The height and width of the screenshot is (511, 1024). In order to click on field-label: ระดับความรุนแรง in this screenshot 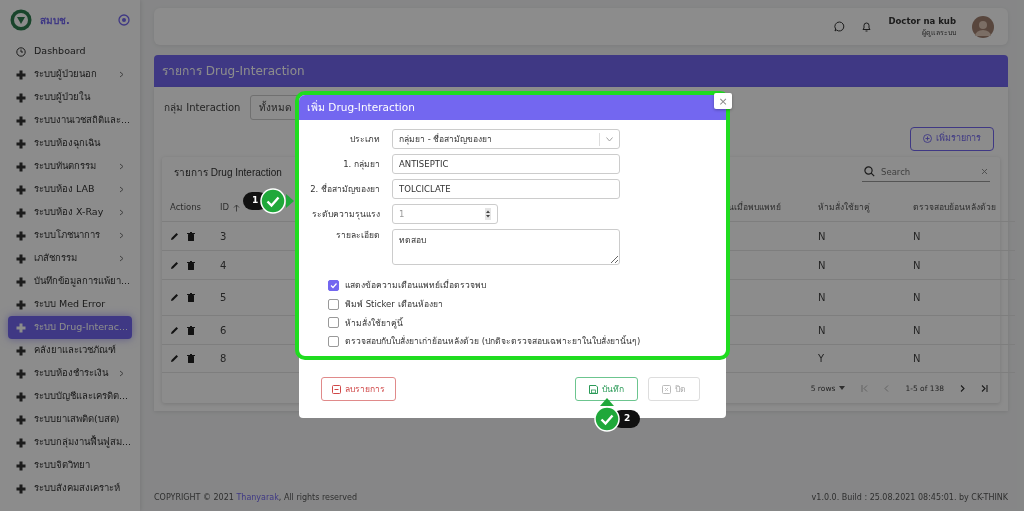, I will do `click(346, 214)`.